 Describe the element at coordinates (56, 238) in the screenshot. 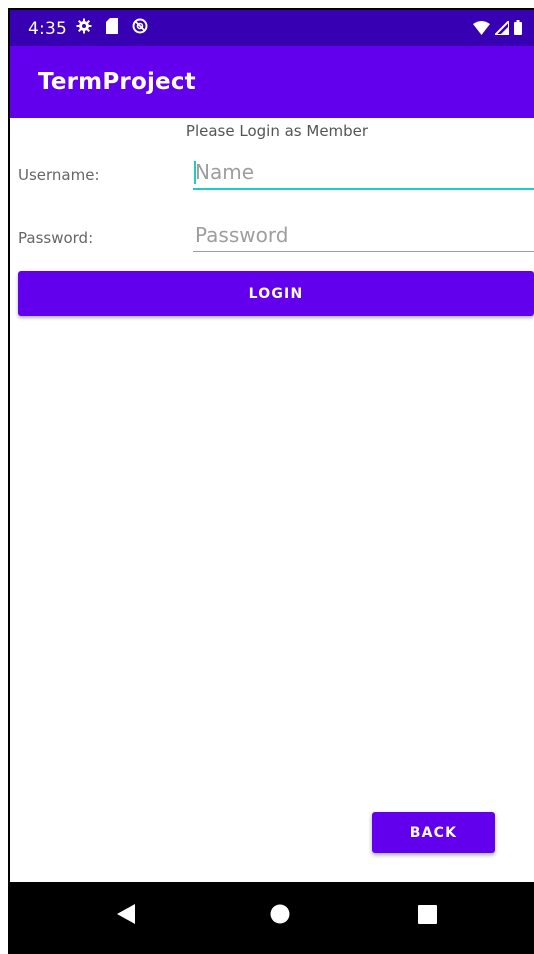

I see `password-label: Password:` at that location.